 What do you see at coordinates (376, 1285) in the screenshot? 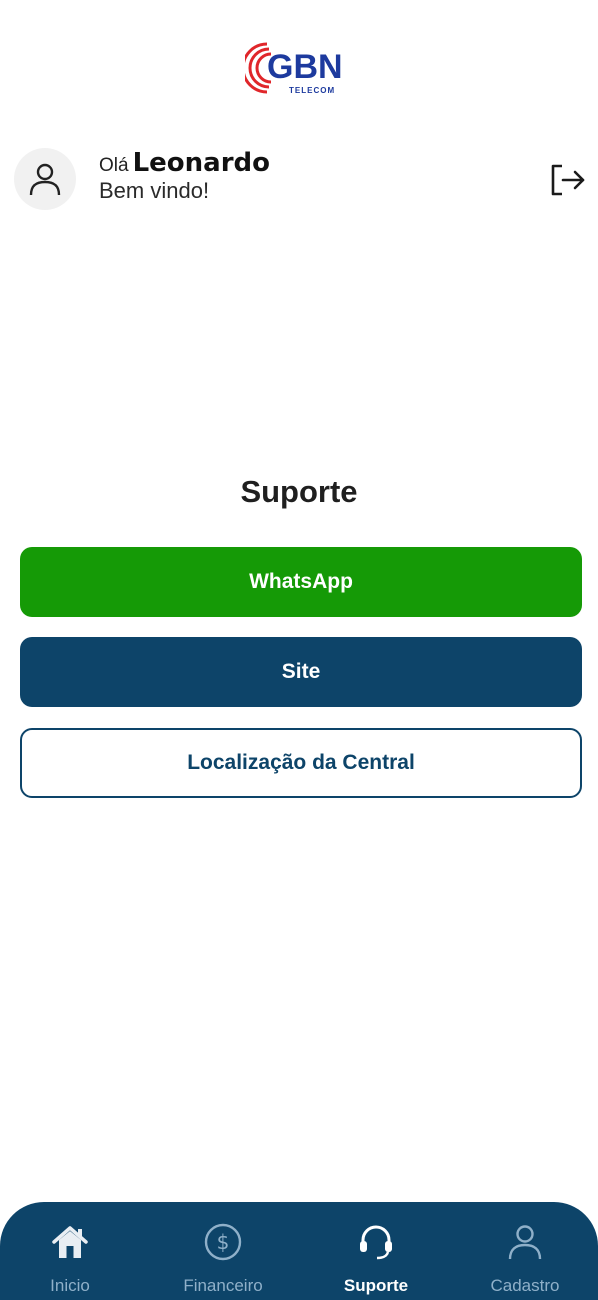
I see `nav-label: Suporte` at bounding box center [376, 1285].